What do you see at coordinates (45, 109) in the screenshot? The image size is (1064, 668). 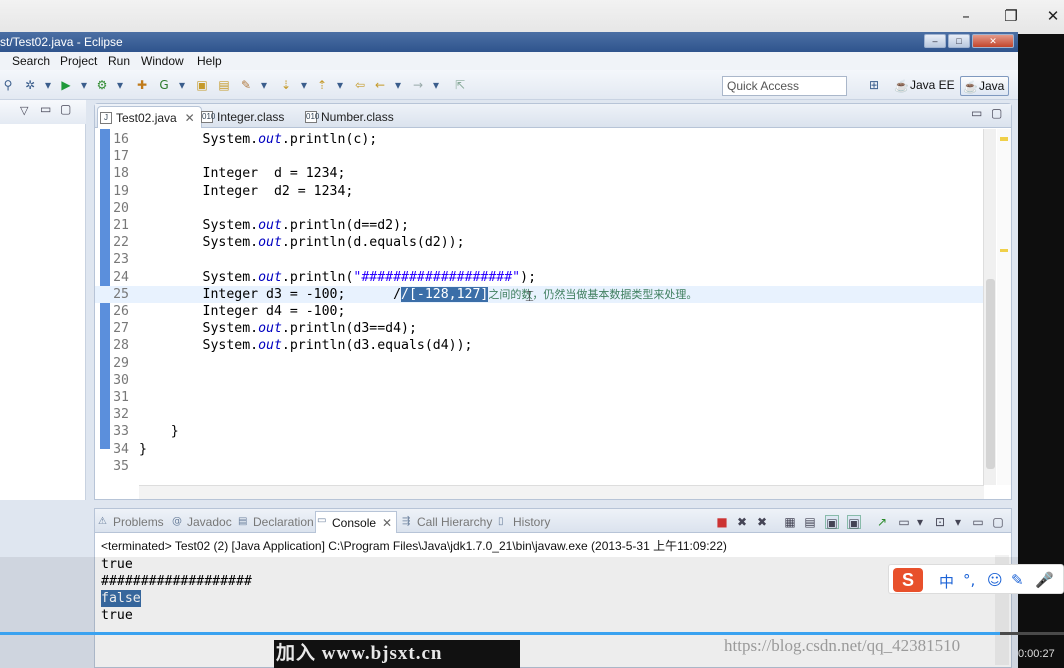 I see `minimize-view-icon: ▭` at bounding box center [45, 109].